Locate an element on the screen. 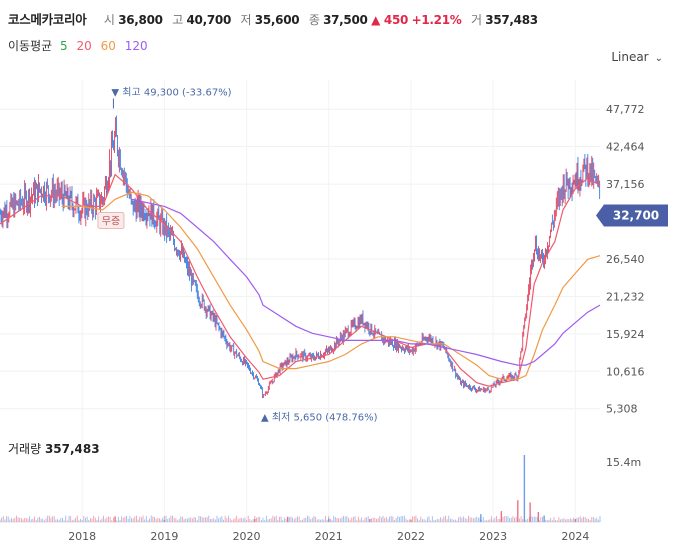 Image resolution: width=675 pixels, height=550 pixels. volume-axis-label: 15.4m is located at coordinates (623, 462).